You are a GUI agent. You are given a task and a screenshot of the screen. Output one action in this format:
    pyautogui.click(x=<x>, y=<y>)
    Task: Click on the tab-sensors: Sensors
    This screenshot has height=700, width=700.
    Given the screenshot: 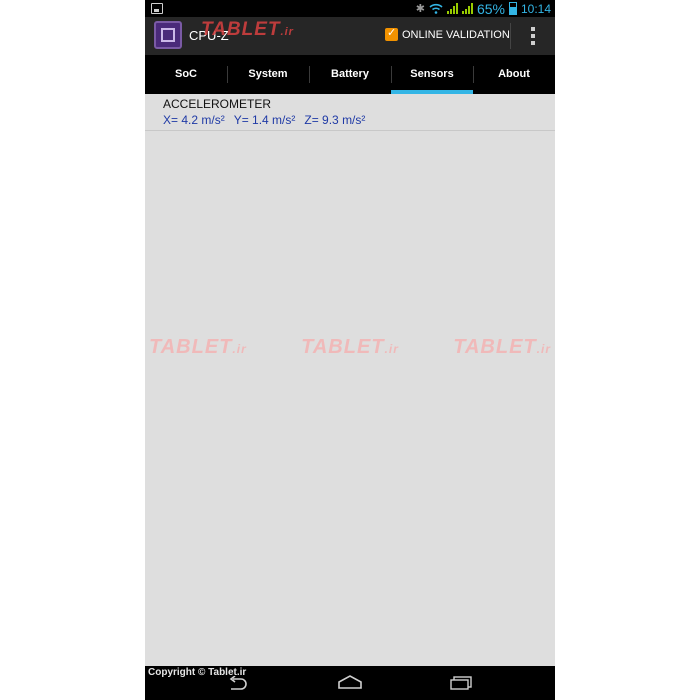 What is the action you would take?
    pyautogui.click(x=432, y=74)
    